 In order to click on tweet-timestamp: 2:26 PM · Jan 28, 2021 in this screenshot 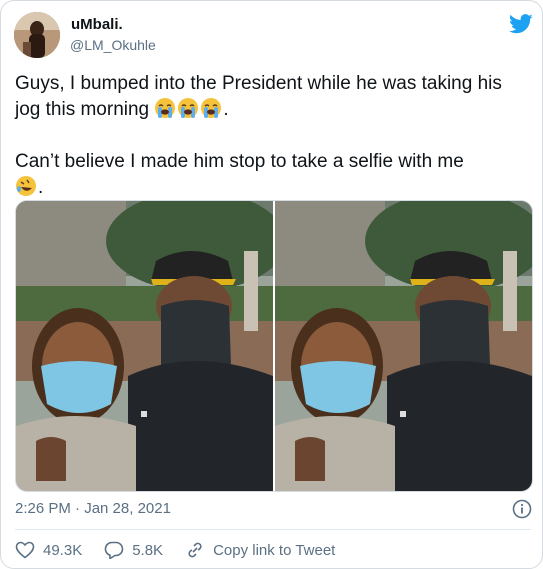, I will do `click(93, 508)`.